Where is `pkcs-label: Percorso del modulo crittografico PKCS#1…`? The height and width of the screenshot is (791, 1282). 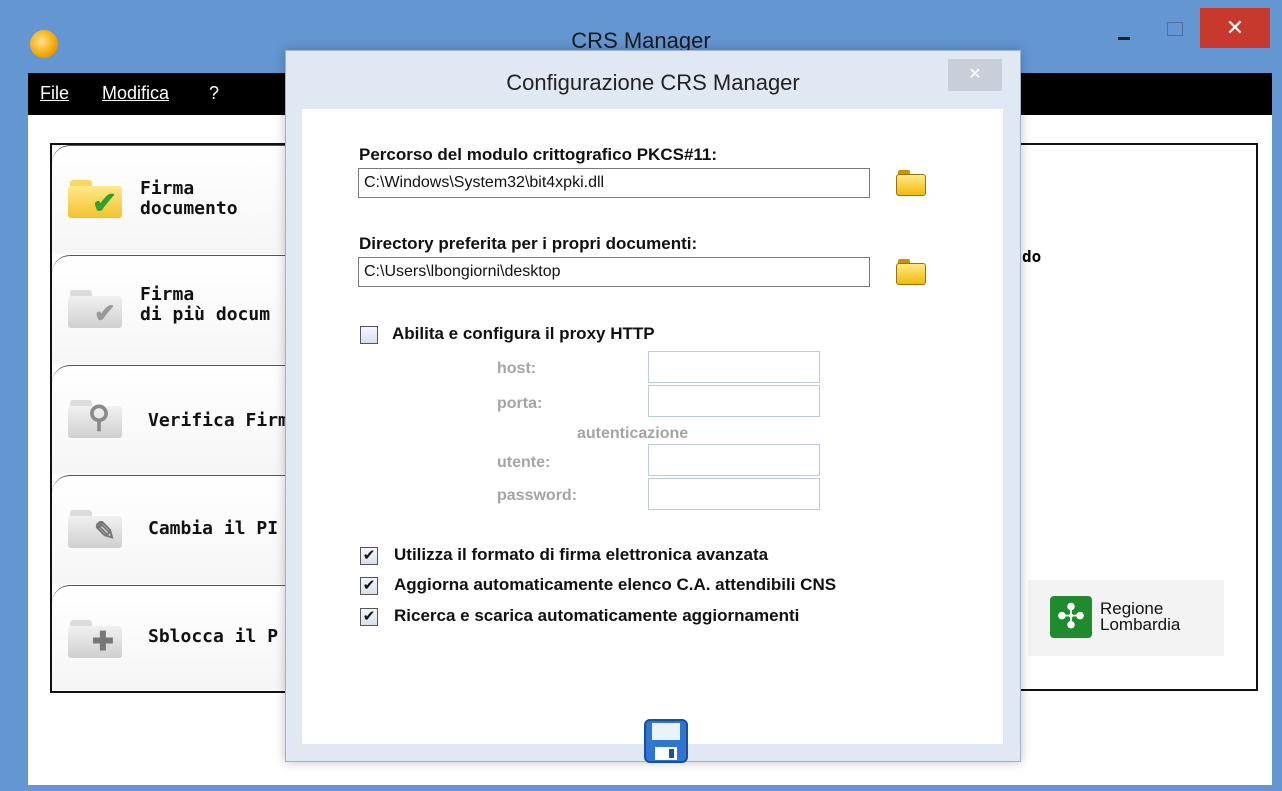 pkcs-label: Percorso del modulo crittografico PKCS#1… is located at coordinates (538, 154).